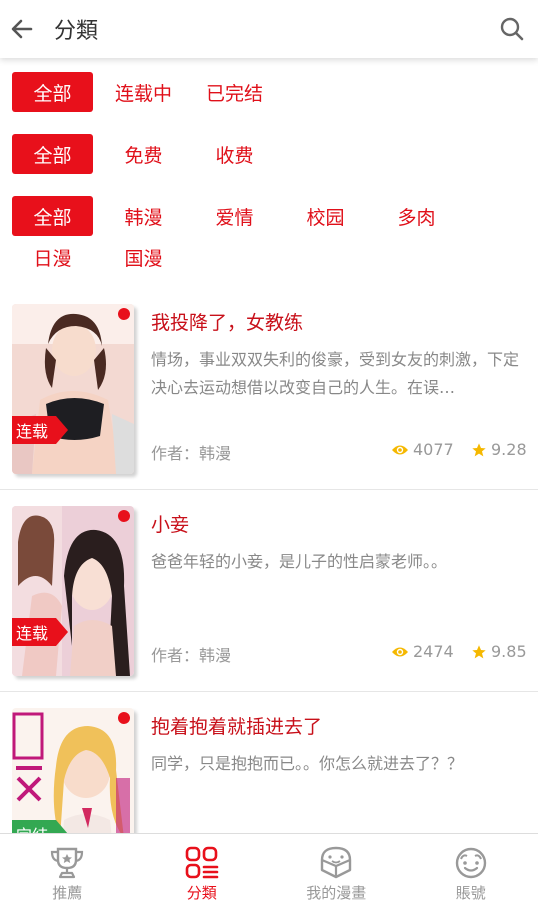  I want to click on tab-category: 分類, so click(202, 870).